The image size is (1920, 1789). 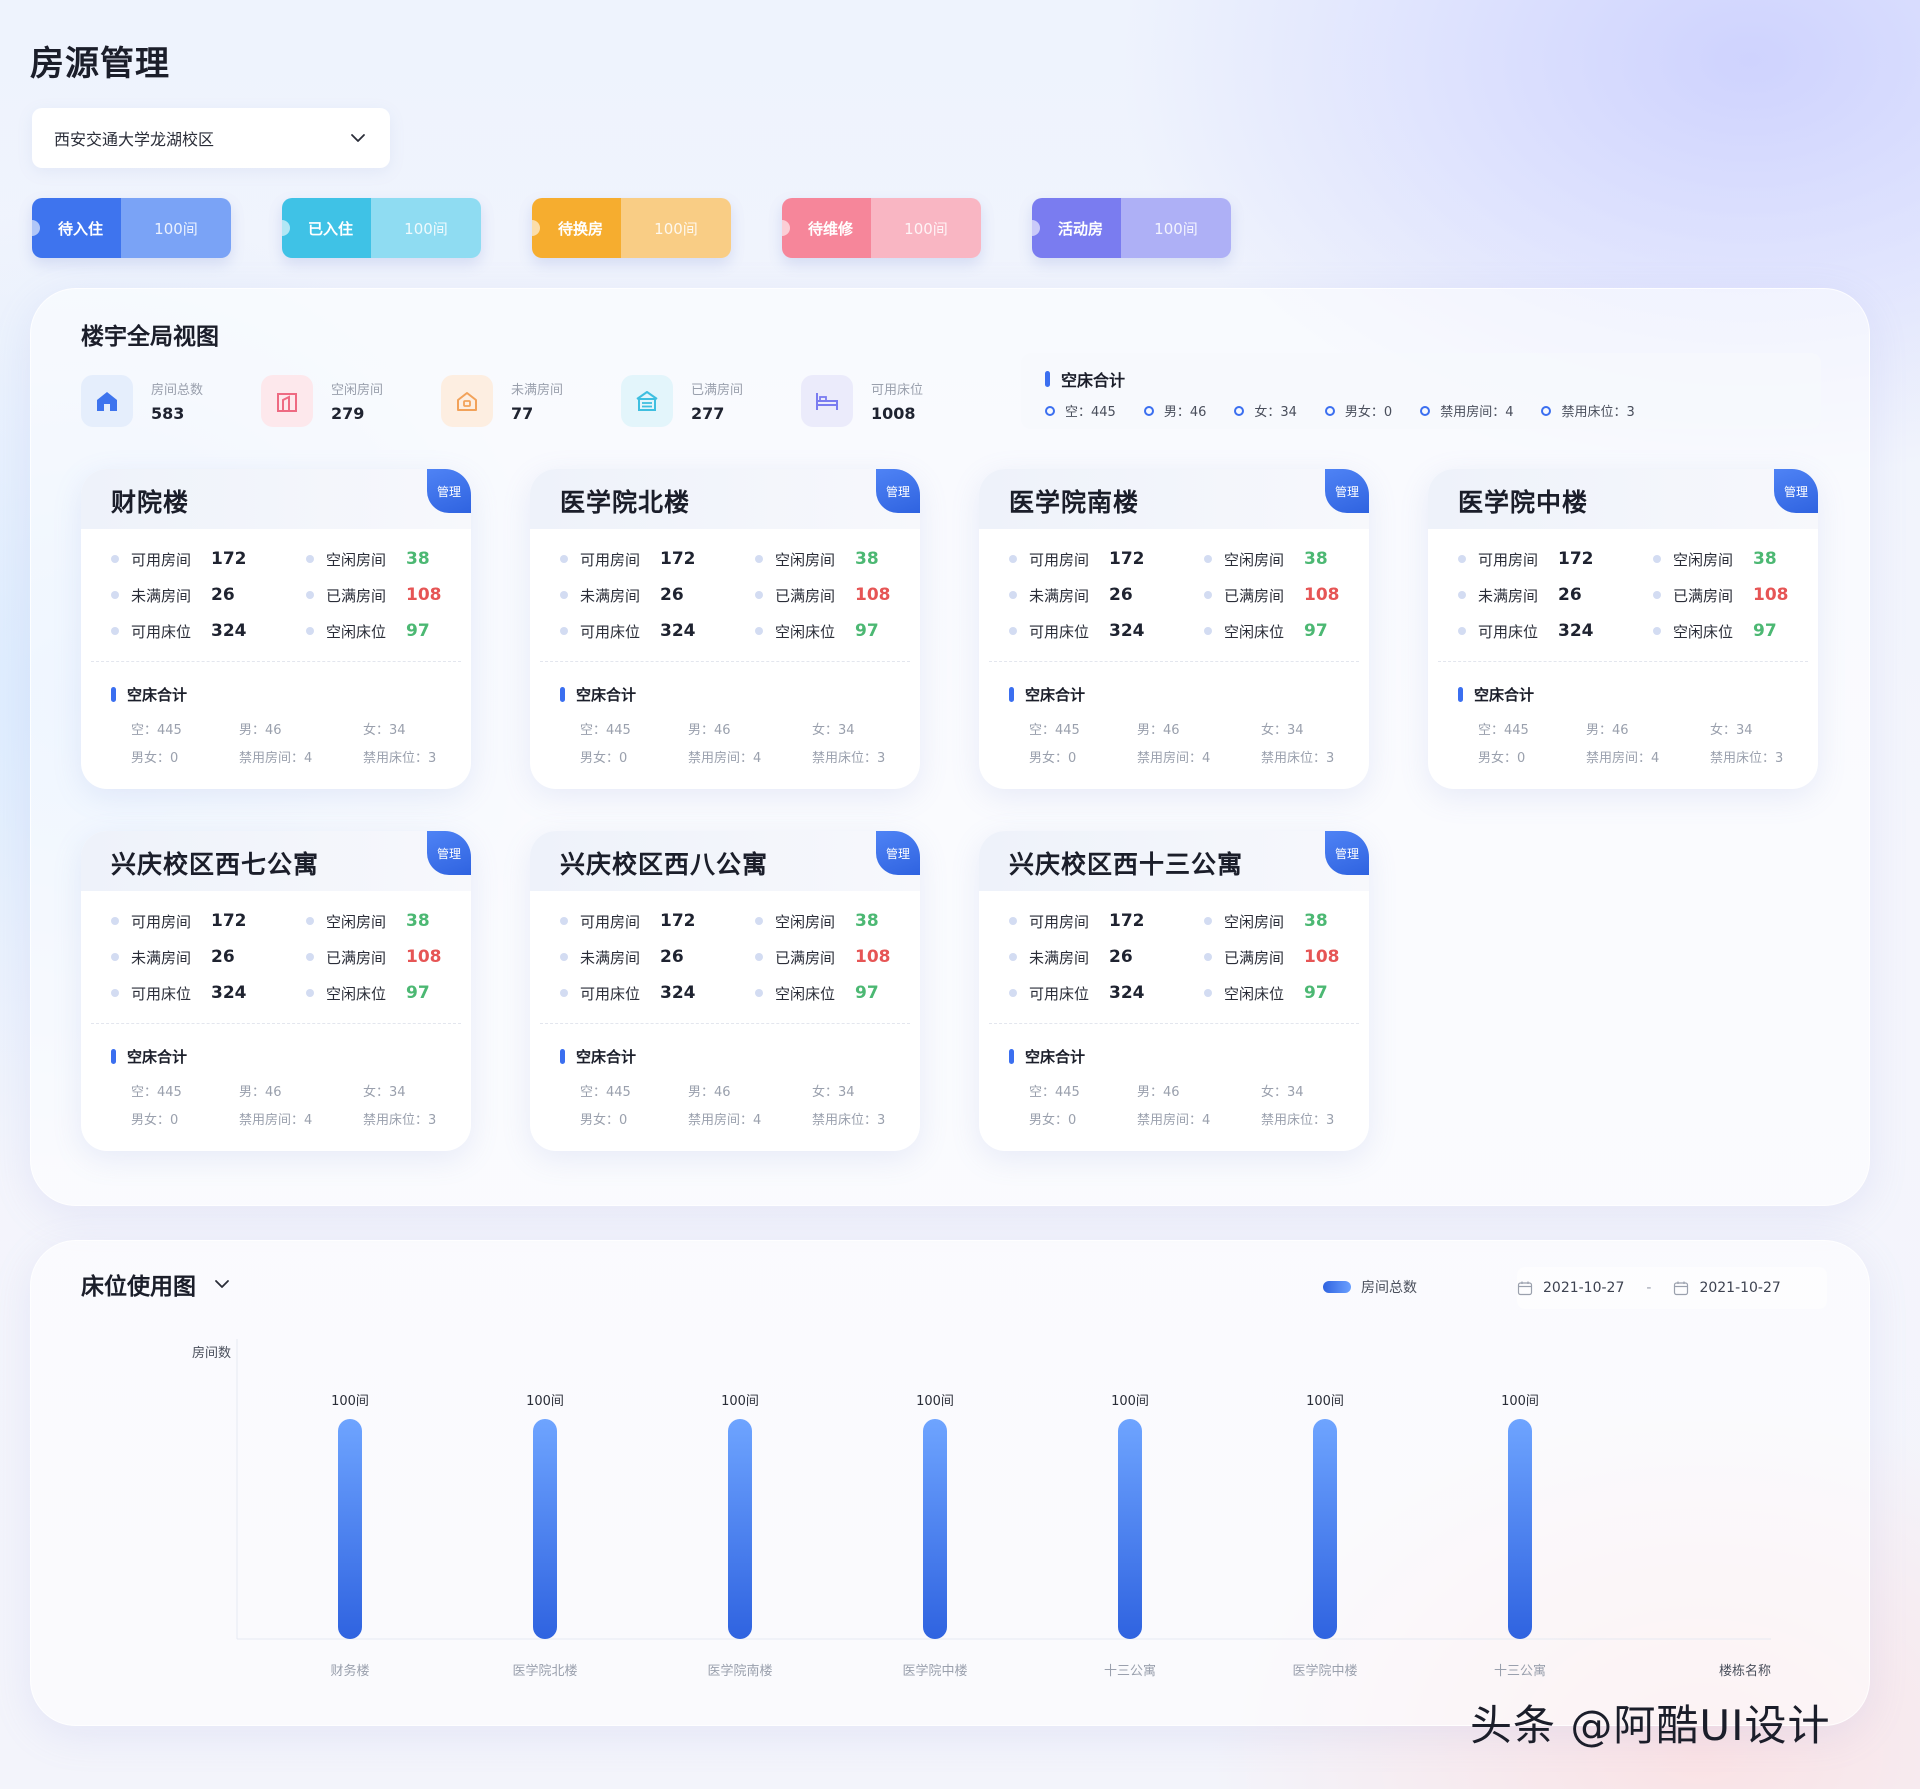 I want to click on home-icon, so click(x=107, y=401).